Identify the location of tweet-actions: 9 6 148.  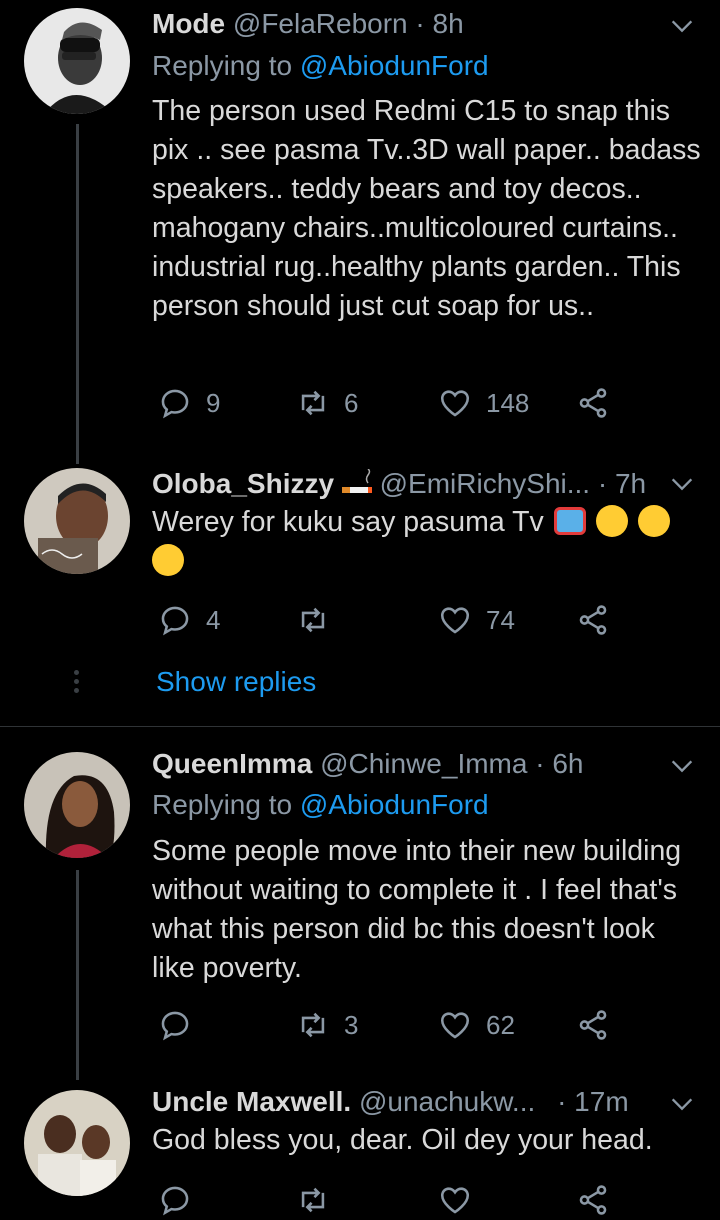
(387, 403).